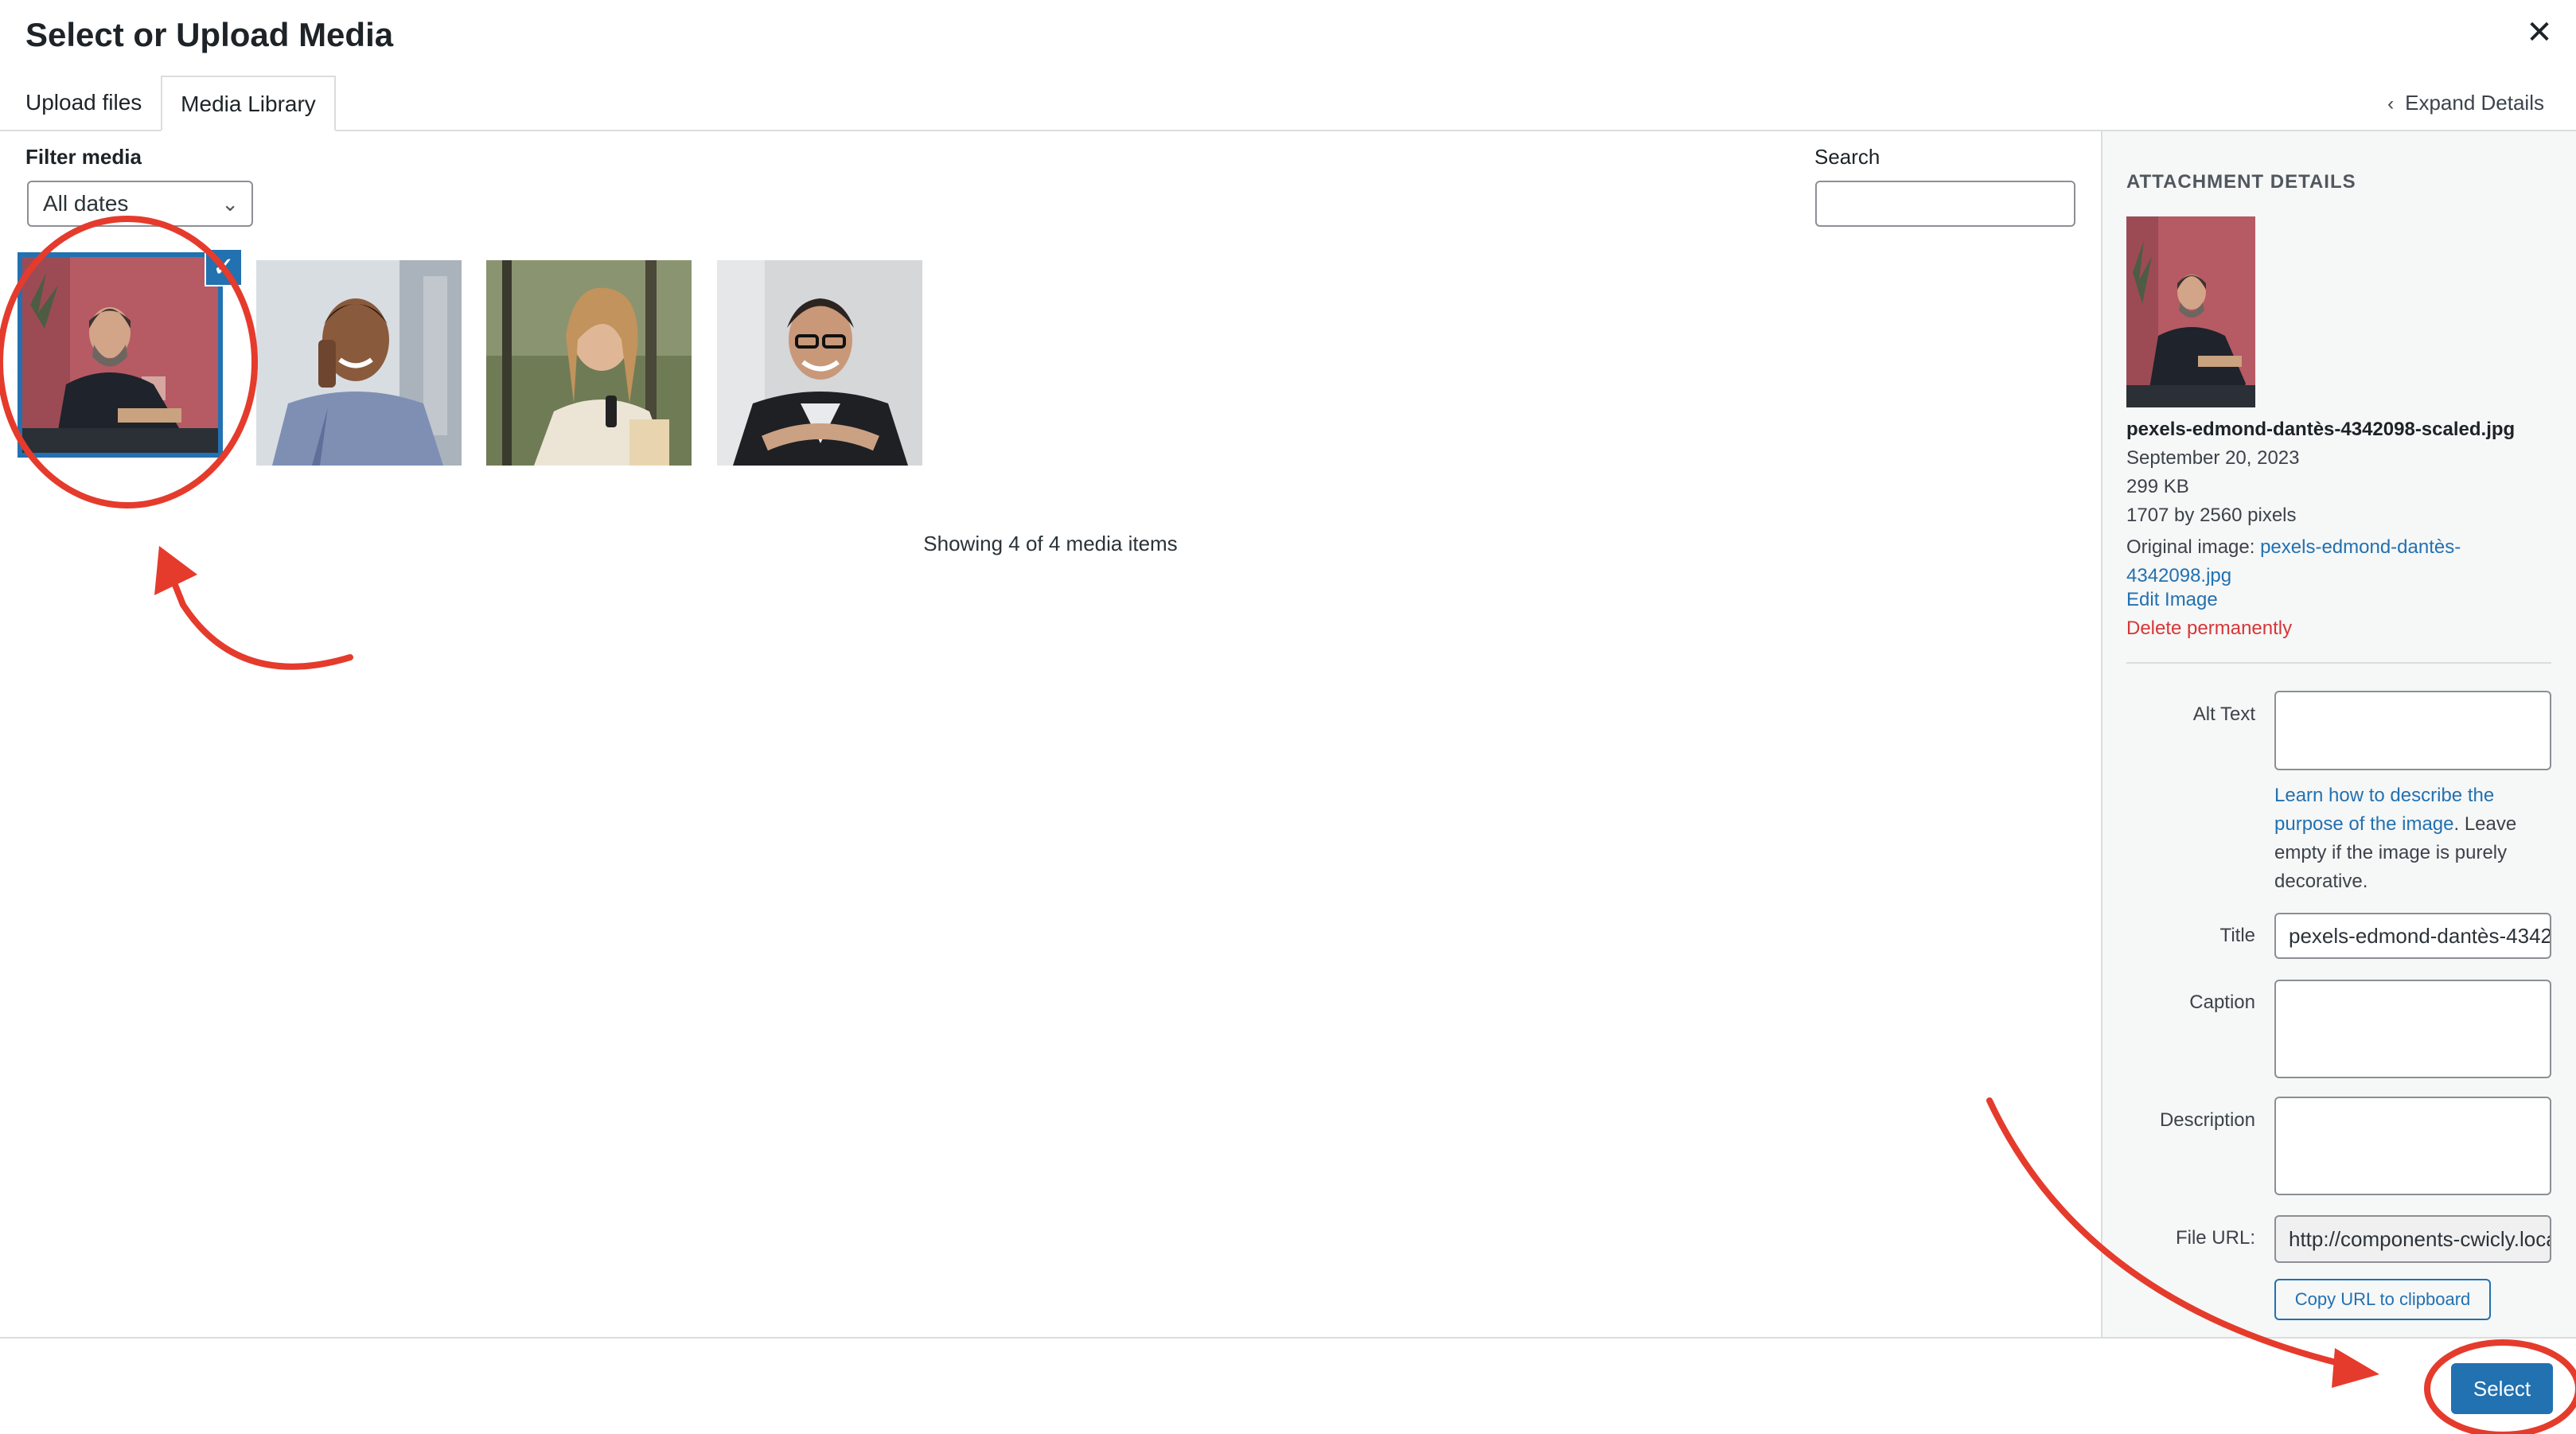  Describe the element at coordinates (2412, 730) in the screenshot. I see `alt-text-field` at that location.